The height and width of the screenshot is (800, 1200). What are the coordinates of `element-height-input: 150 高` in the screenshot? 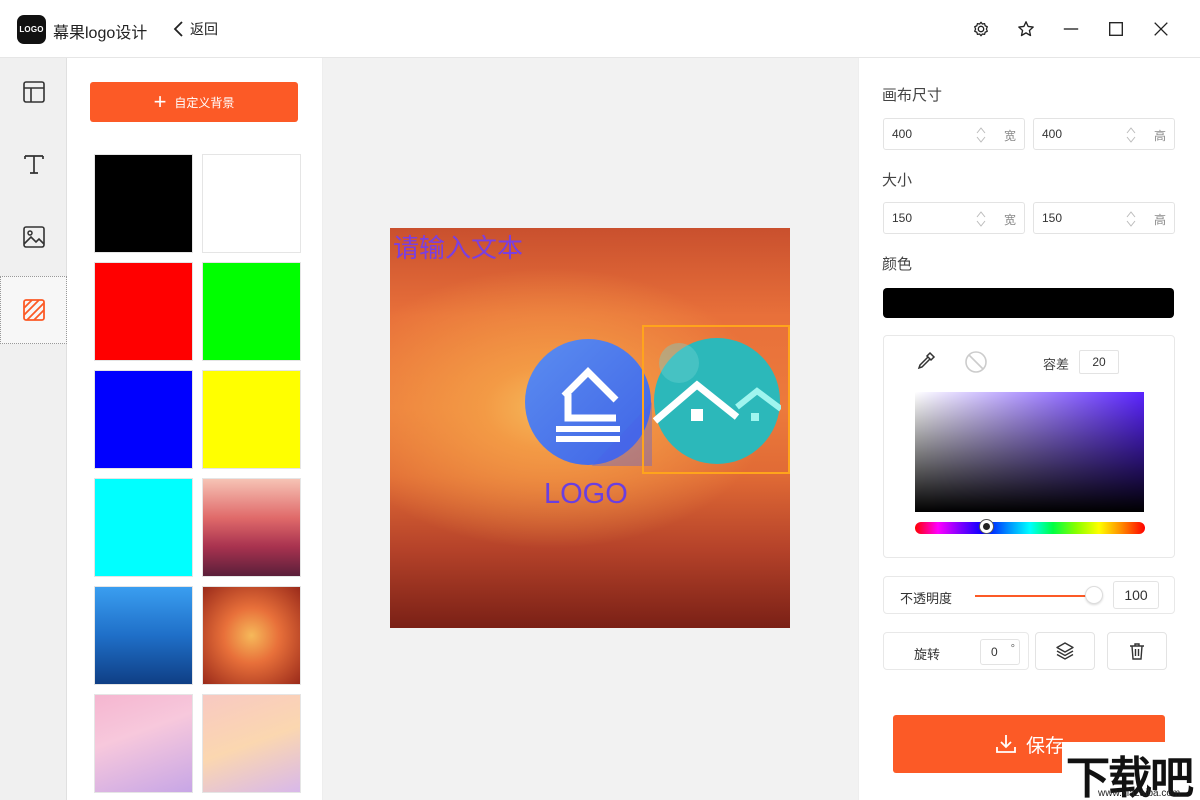 It's located at (1104, 218).